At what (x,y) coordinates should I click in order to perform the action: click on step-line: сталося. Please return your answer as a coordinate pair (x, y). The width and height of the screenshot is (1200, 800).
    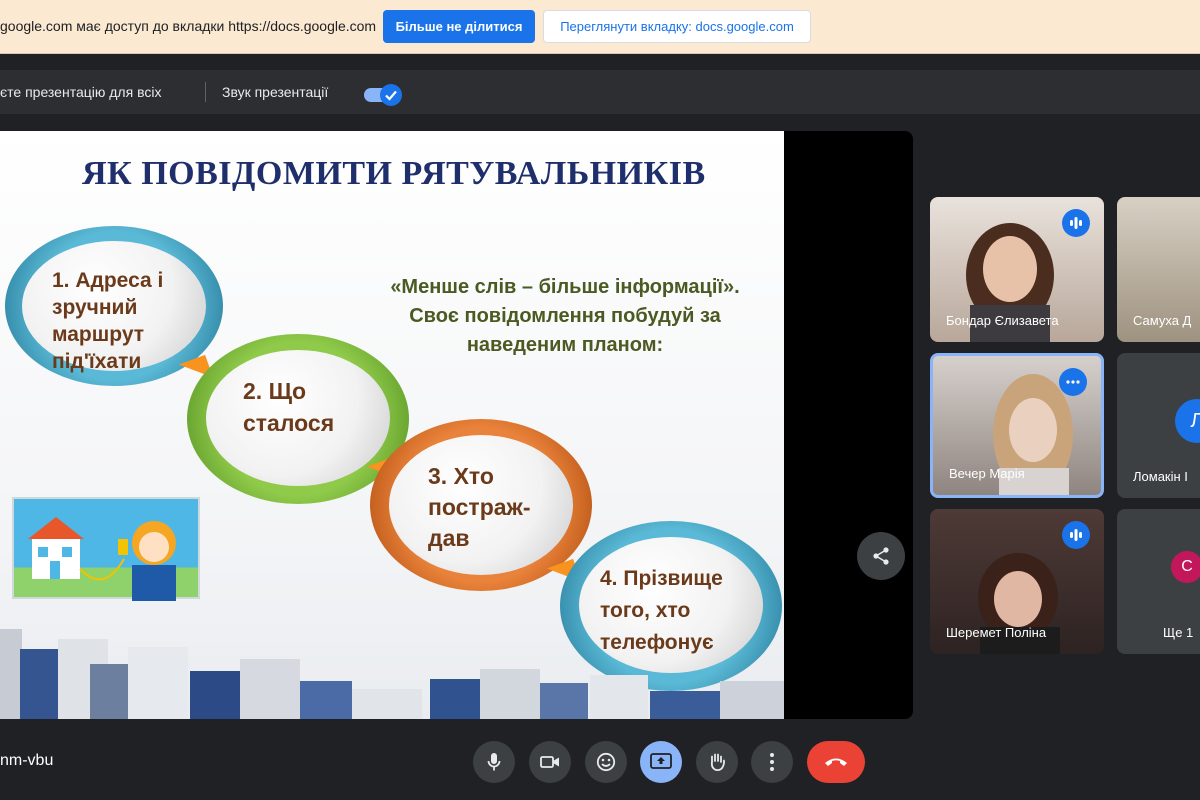
    Looking at the image, I should click on (289, 423).